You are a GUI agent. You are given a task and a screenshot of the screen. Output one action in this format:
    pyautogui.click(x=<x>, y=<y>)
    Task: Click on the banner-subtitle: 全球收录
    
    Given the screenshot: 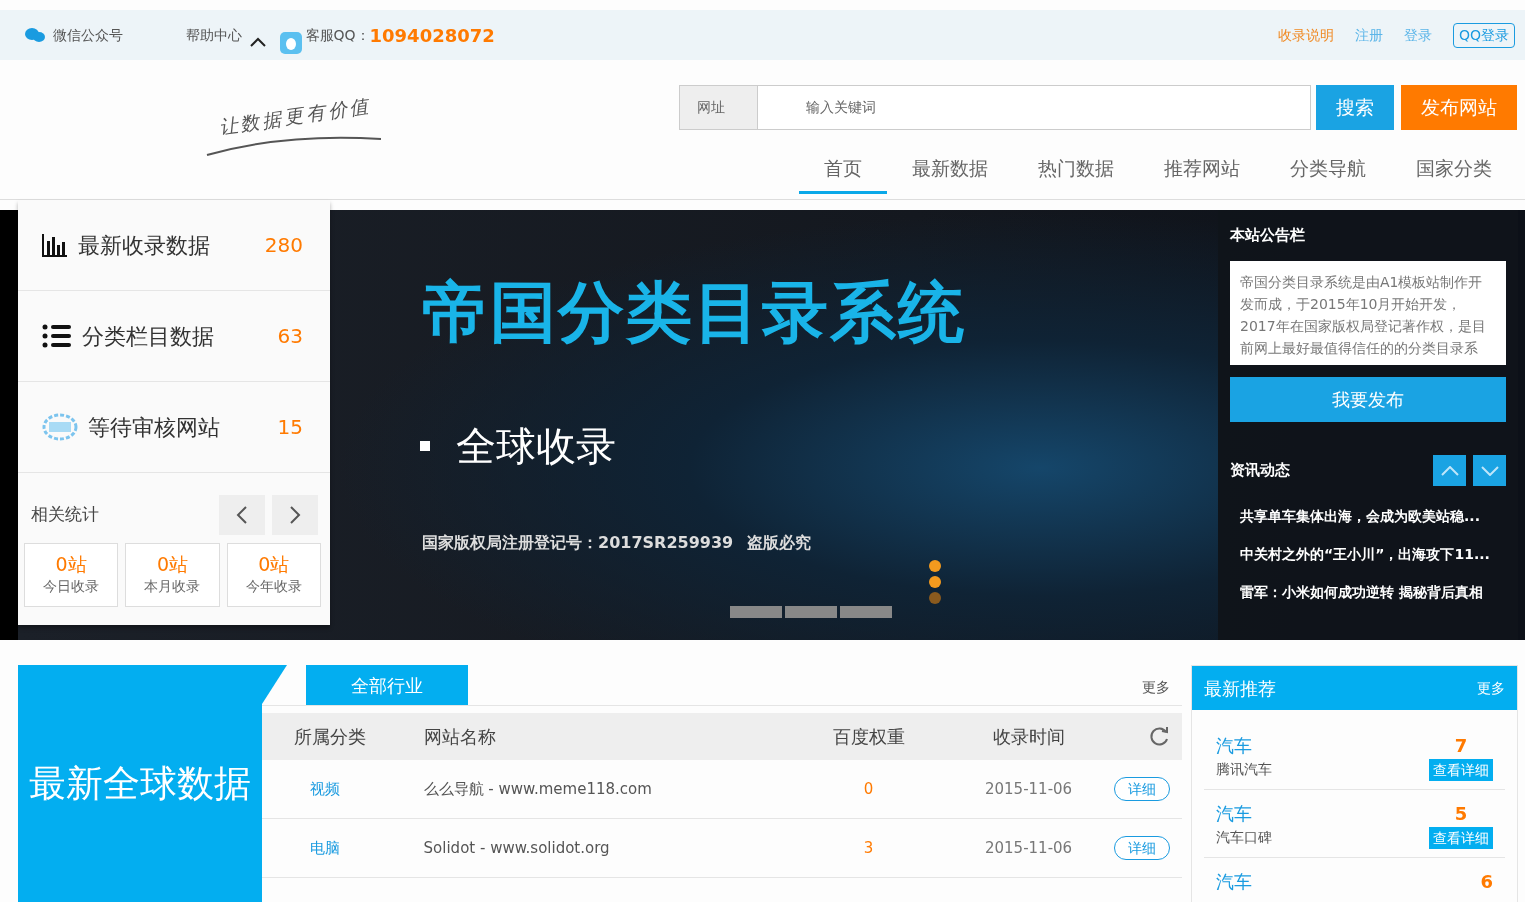 What is the action you would take?
    pyautogui.click(x=536, y=446)
    